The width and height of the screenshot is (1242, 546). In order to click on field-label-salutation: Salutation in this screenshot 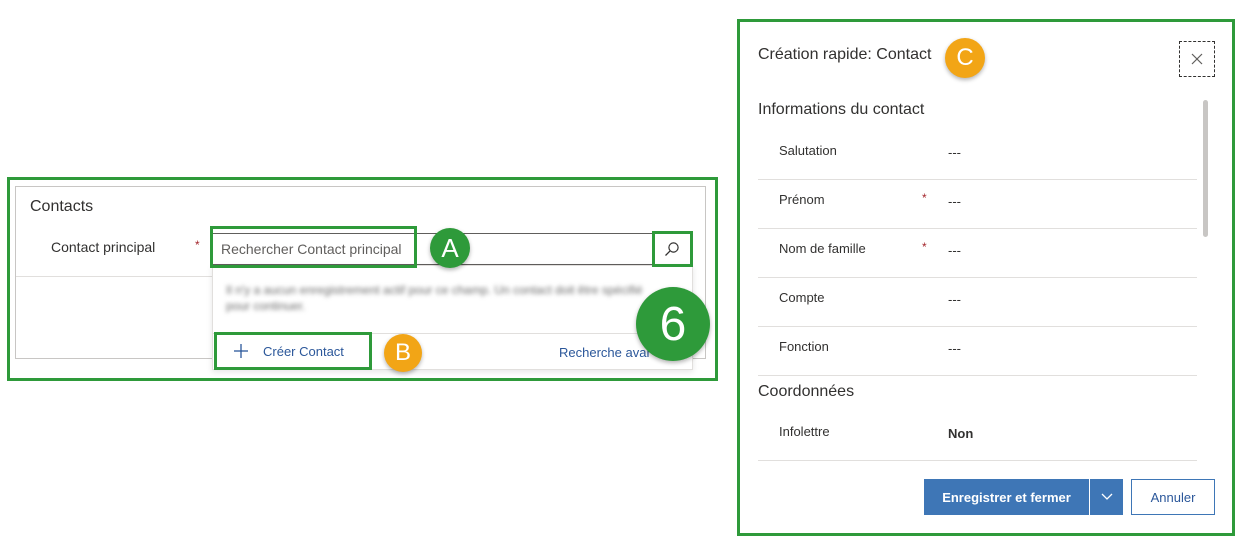, I will do `click(808, 150)`.